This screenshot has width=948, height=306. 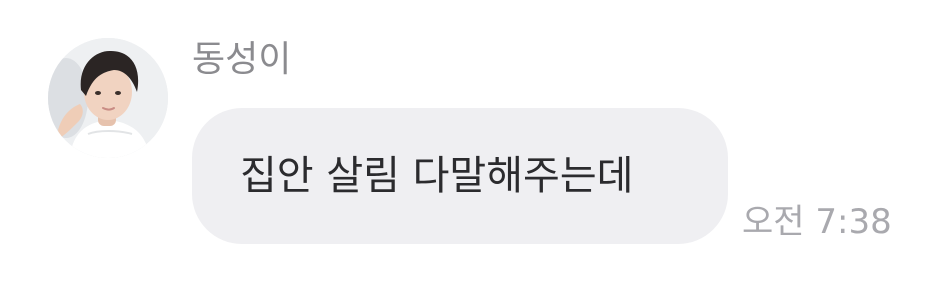 What do you see at coordinates (242, 59) in the screenshot?
I see `sender-name: 동성이` at bounding box center [242, 59].